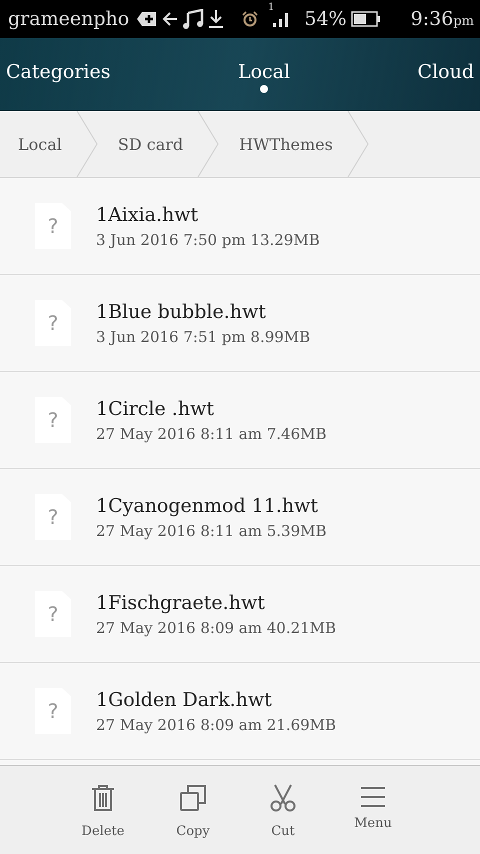 This screenshot has height=854, width=480. I want to click on menu-icon, so click(373, 797).